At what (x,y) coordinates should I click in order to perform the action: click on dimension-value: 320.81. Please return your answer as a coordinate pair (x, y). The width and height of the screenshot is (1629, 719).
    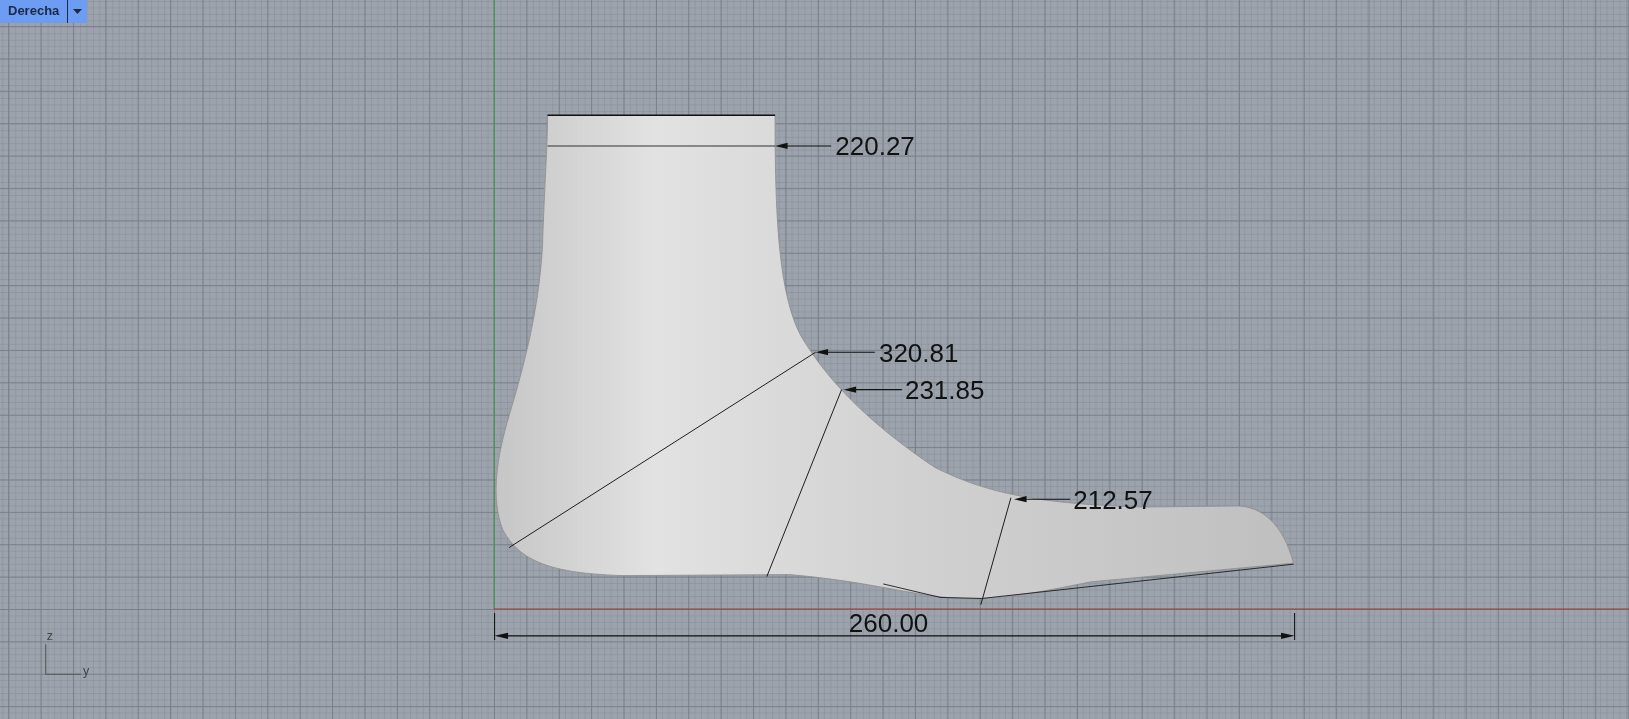
    Looking at the image, I should click on (919, 352).